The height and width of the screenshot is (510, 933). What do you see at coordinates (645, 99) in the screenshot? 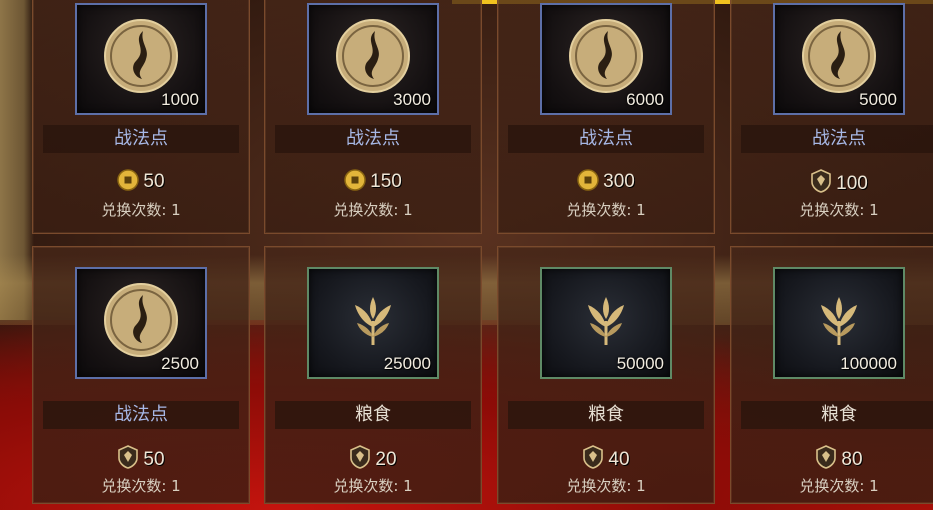
I see `item-quantity: 6000` at bounding box center [645, 99].